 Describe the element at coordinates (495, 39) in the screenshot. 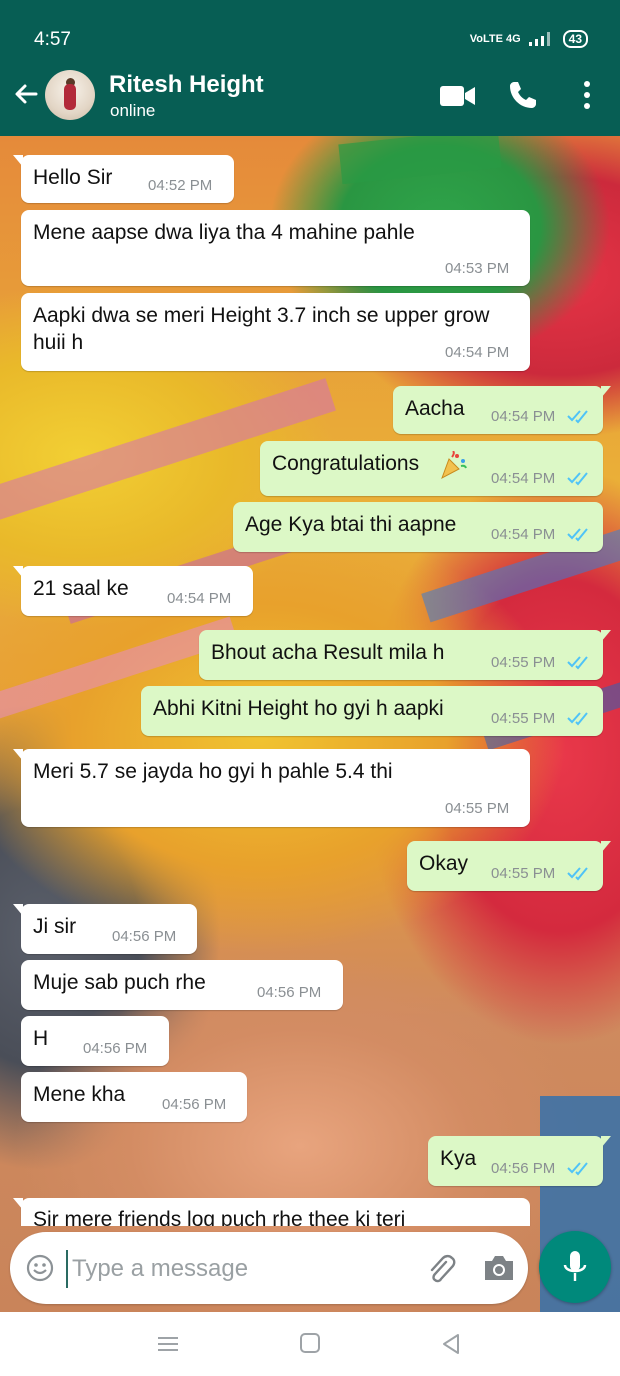

I see `network-indicator: VoLTE 4G` at that location.